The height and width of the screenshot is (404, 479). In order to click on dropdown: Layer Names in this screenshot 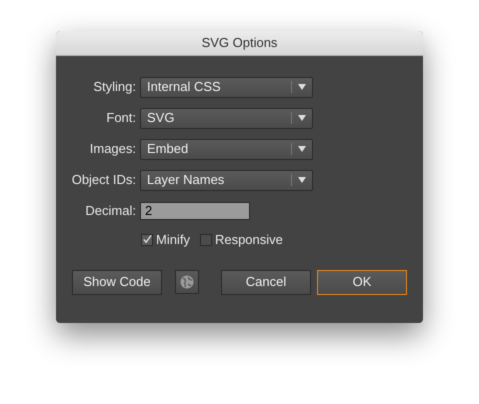, I will do `click(226, 180)`.